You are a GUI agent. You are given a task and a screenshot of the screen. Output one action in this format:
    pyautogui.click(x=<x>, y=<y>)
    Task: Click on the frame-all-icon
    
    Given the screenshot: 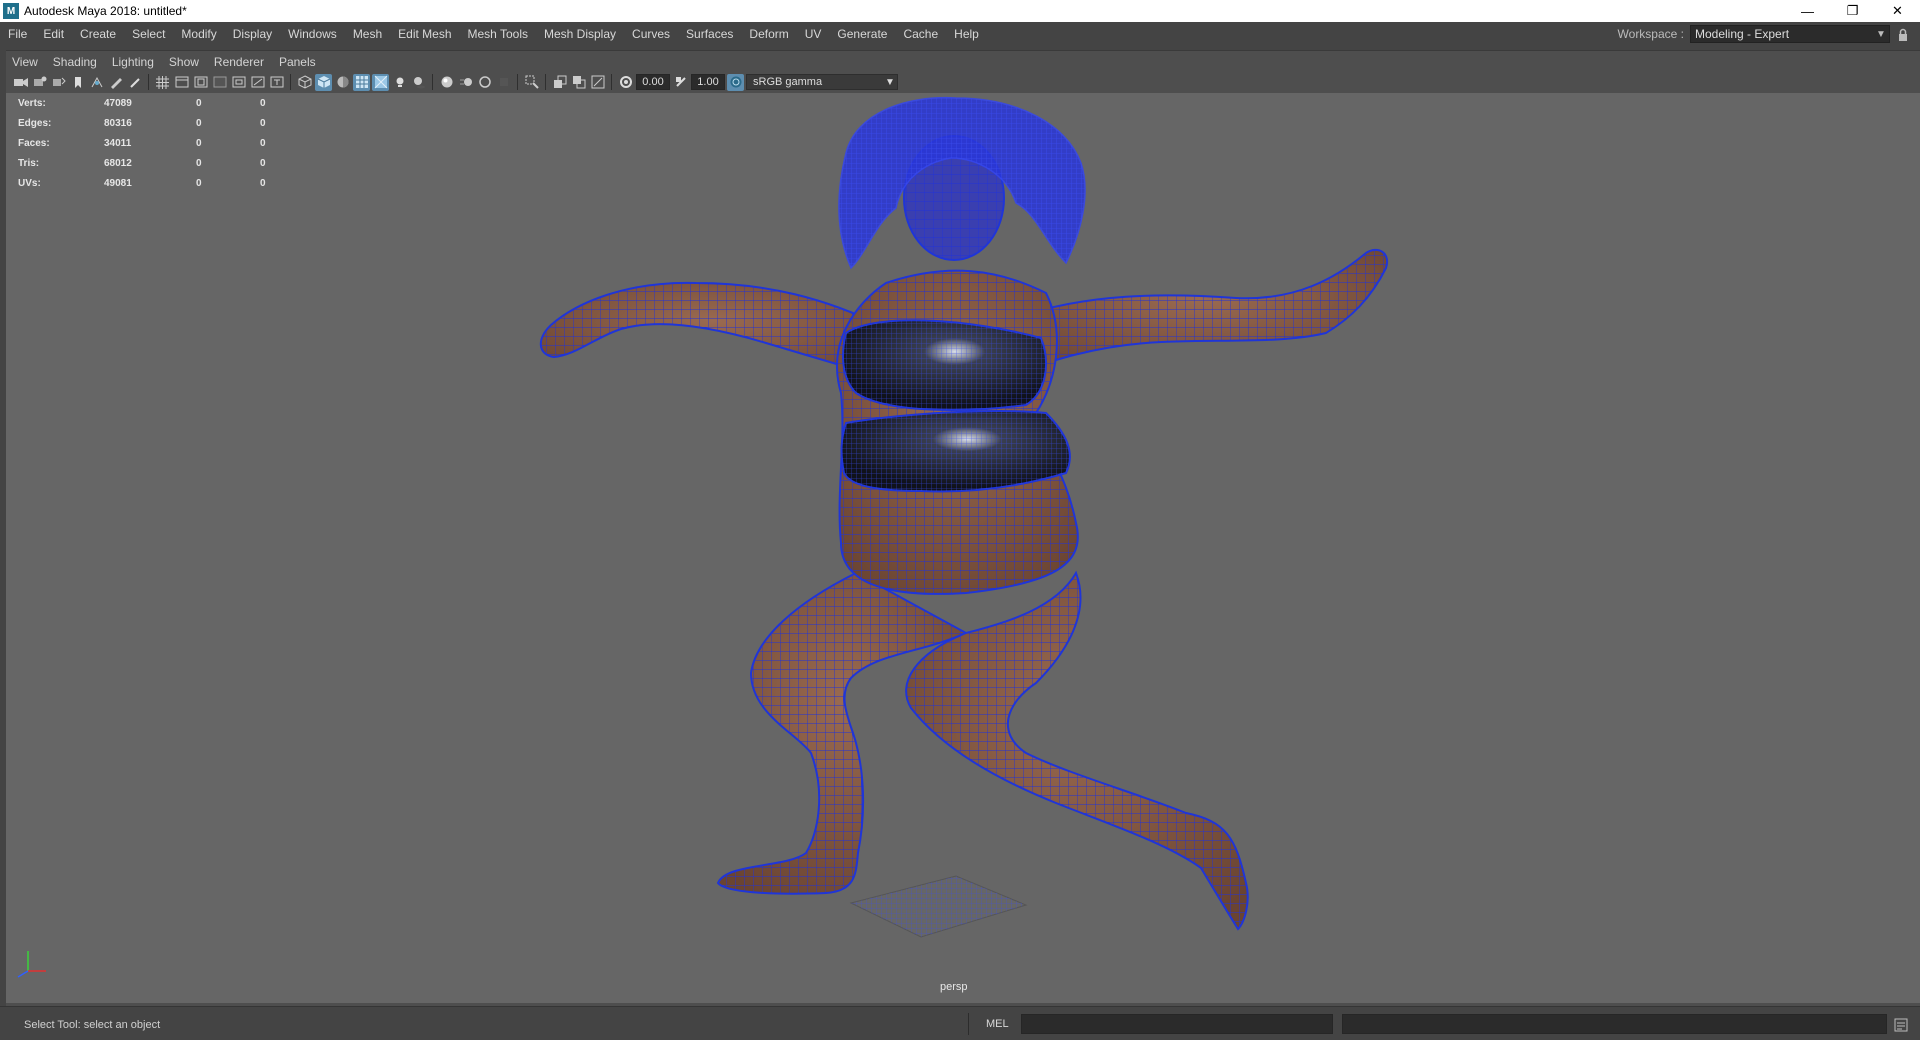 What is the action you would take?
    pyautogui.click(x=559, y=82)
    